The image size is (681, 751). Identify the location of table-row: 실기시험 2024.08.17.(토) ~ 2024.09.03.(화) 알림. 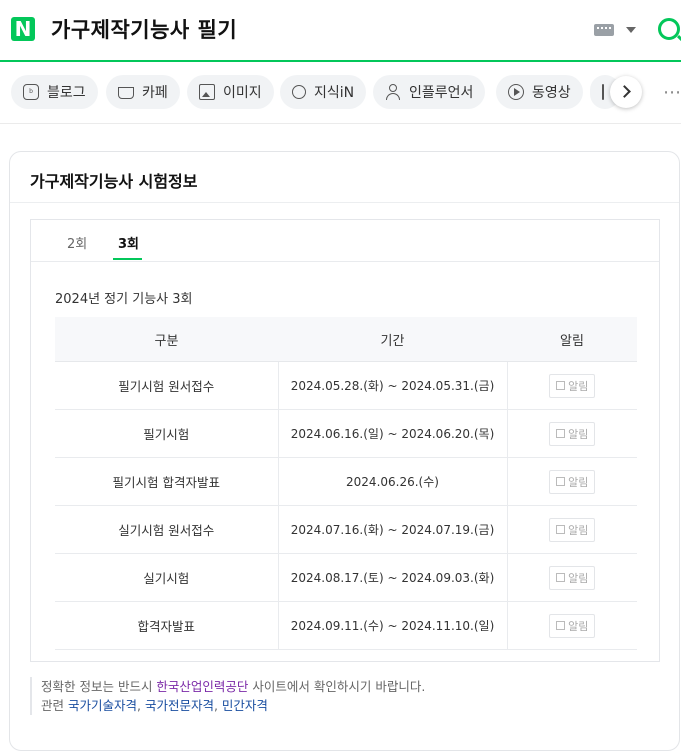
(346, 577).